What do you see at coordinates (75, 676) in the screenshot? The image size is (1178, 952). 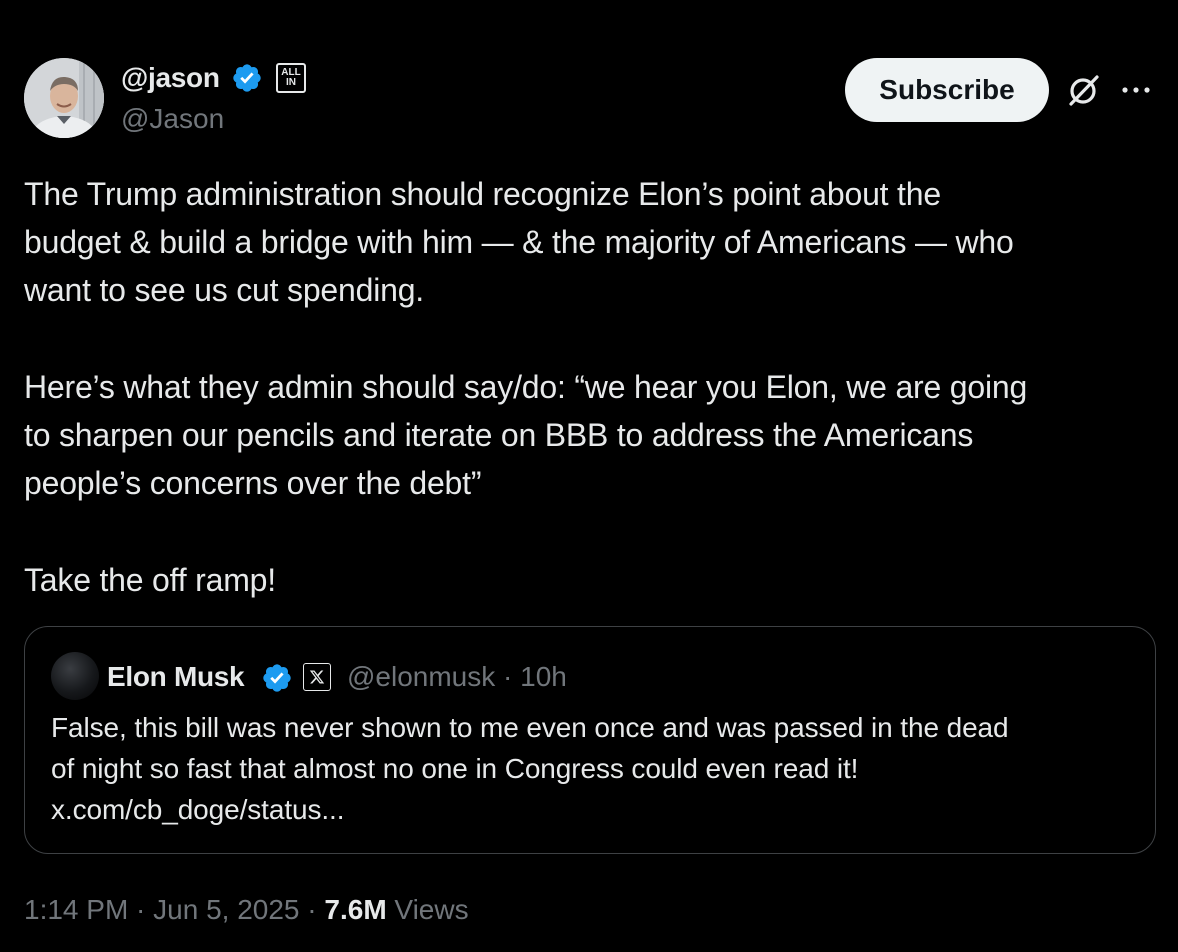 I see `quoted-author-avatar` at bounding box center [75, 676].